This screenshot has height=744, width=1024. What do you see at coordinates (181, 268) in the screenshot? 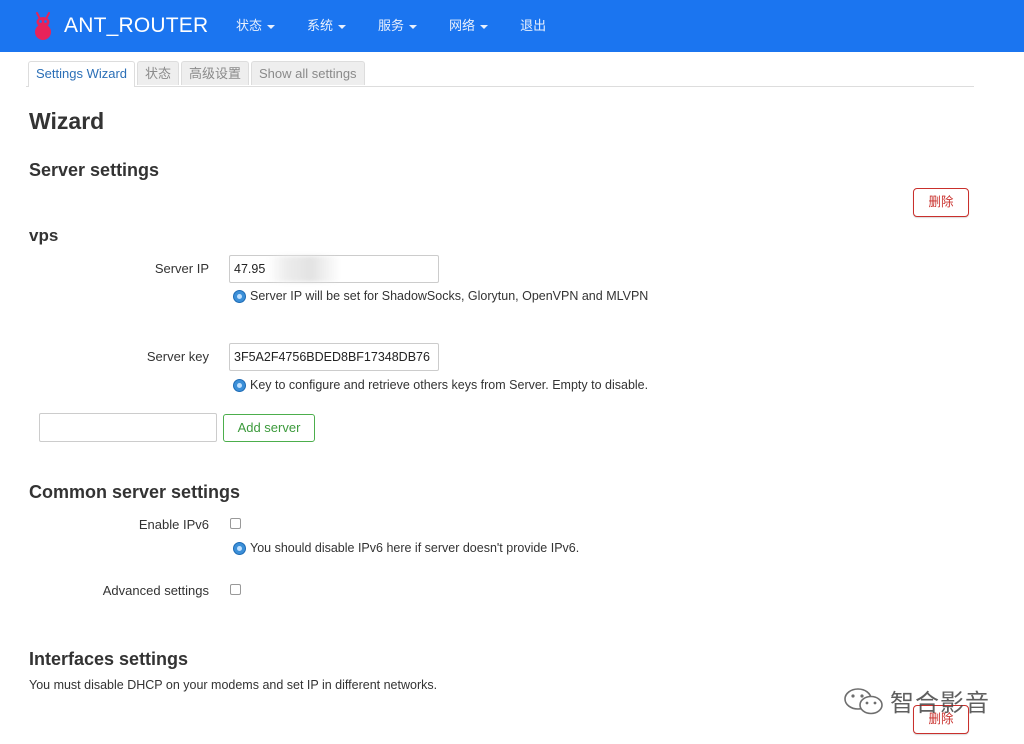
I see `server-ip-label: Server IP` at bounding box center [181, 268].